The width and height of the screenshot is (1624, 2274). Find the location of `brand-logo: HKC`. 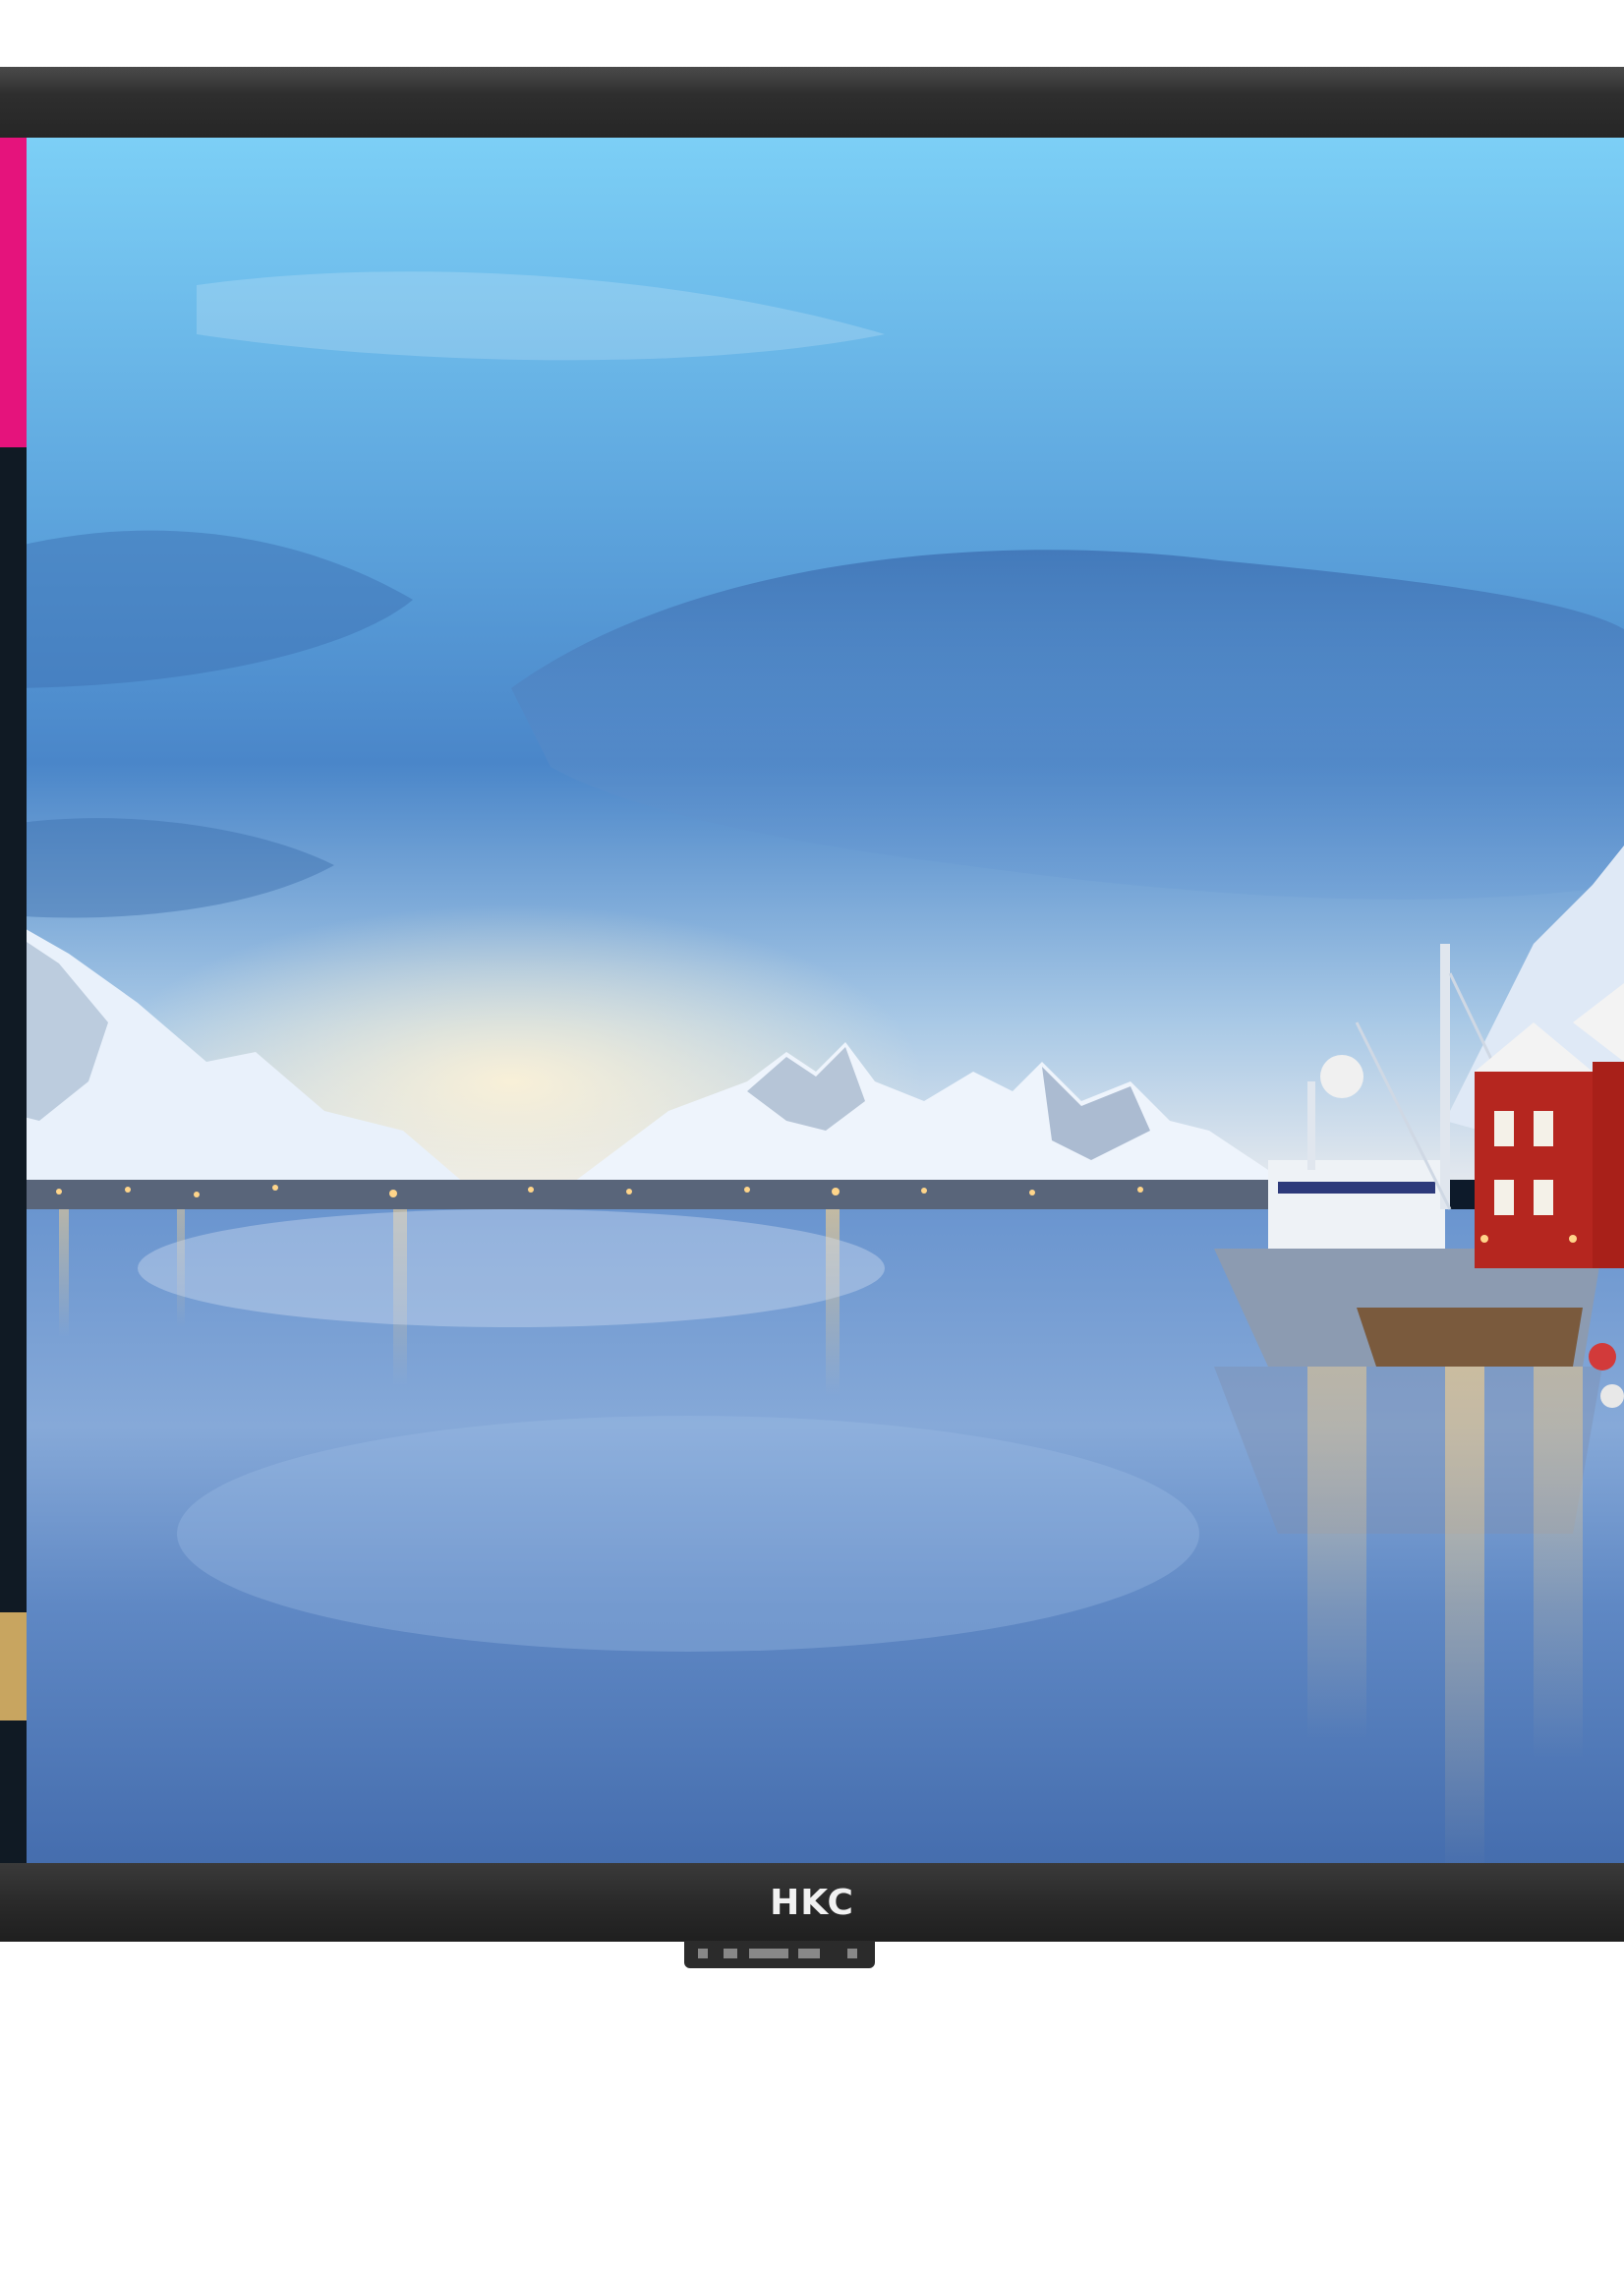

brand-logo: HKC is located at coordinates (812, 1903).